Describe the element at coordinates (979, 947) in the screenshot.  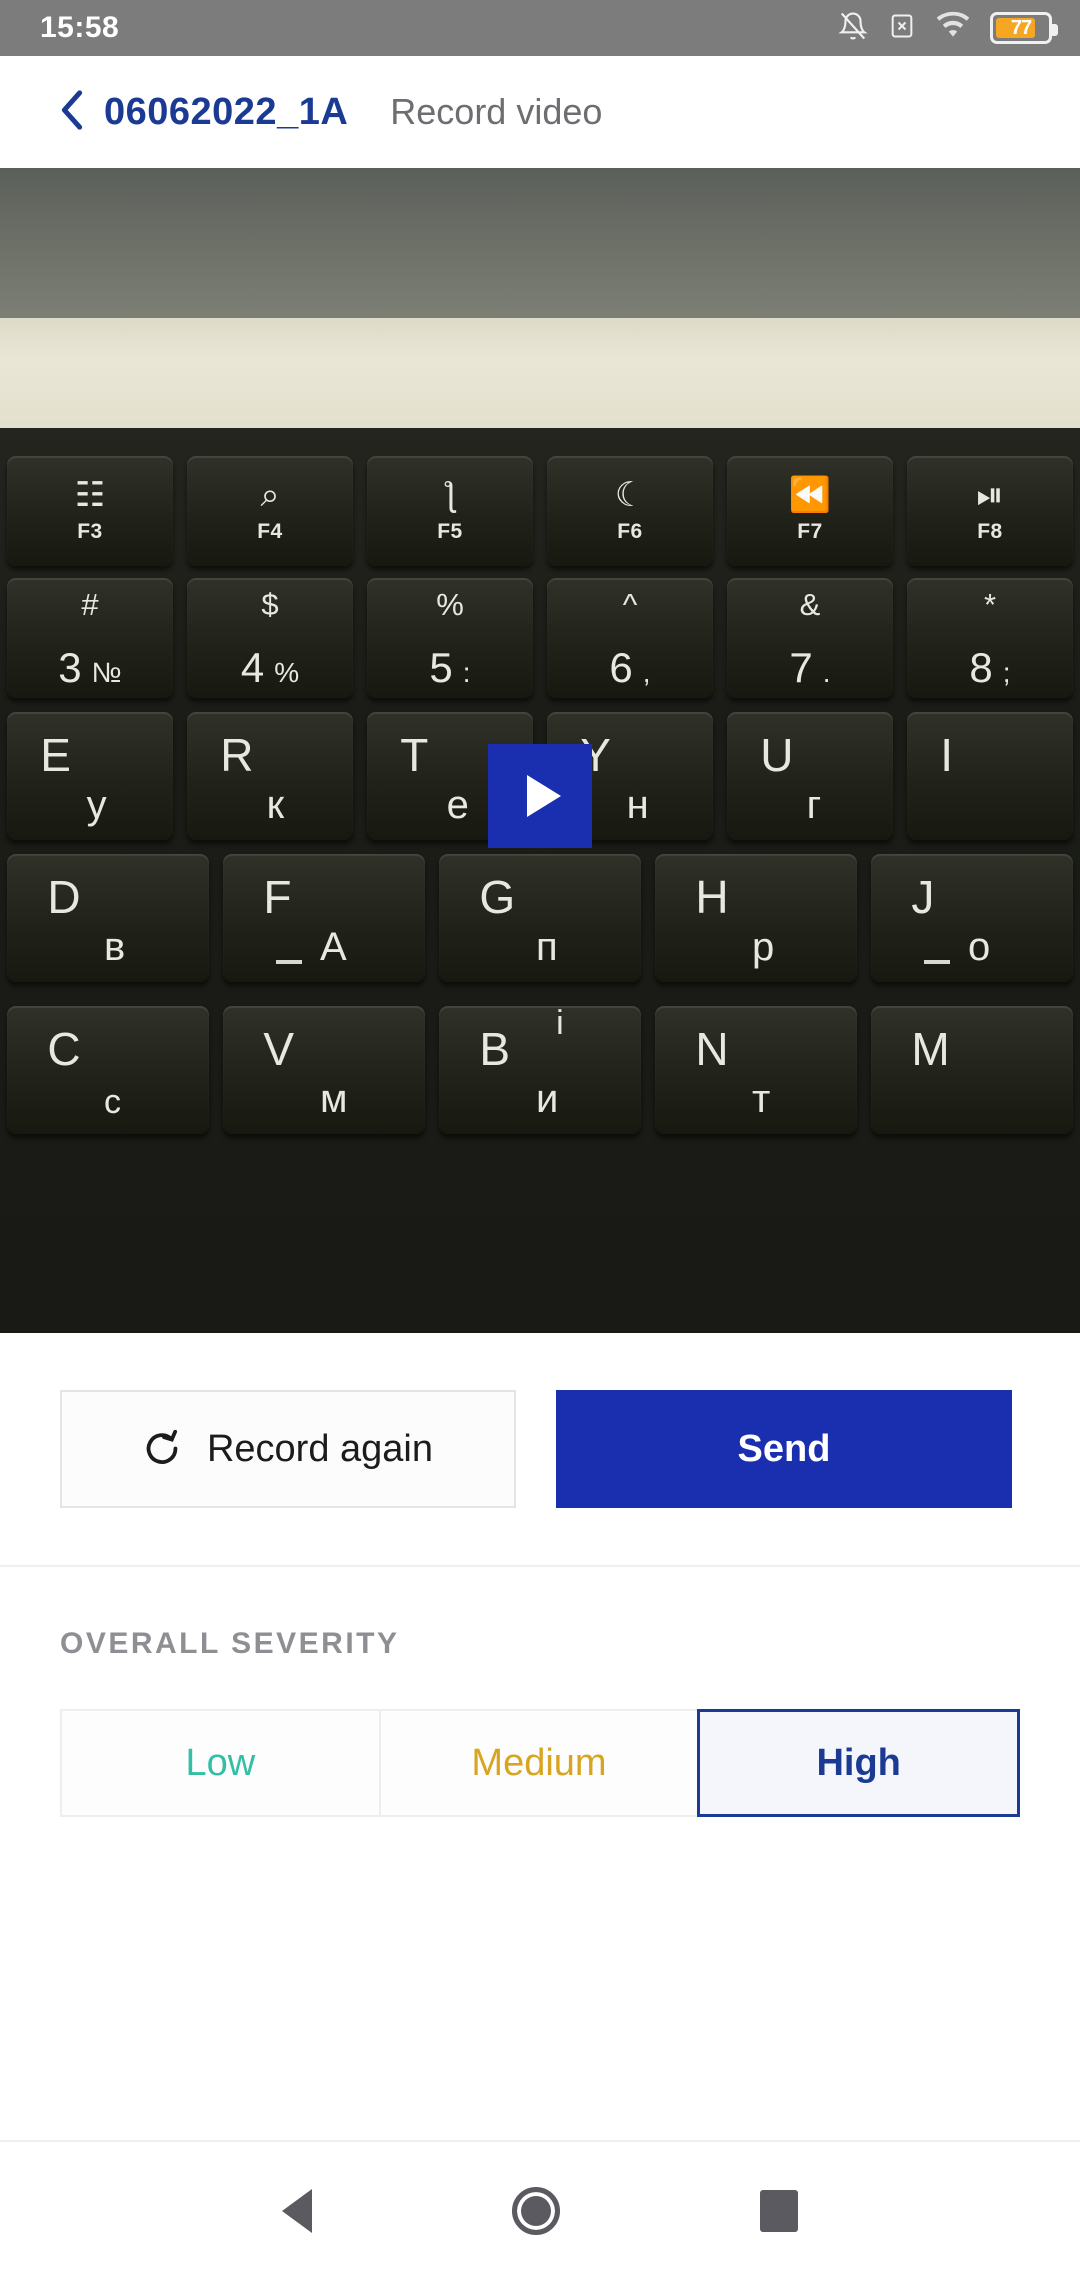
I see `key-cyrillic: о` at that location.